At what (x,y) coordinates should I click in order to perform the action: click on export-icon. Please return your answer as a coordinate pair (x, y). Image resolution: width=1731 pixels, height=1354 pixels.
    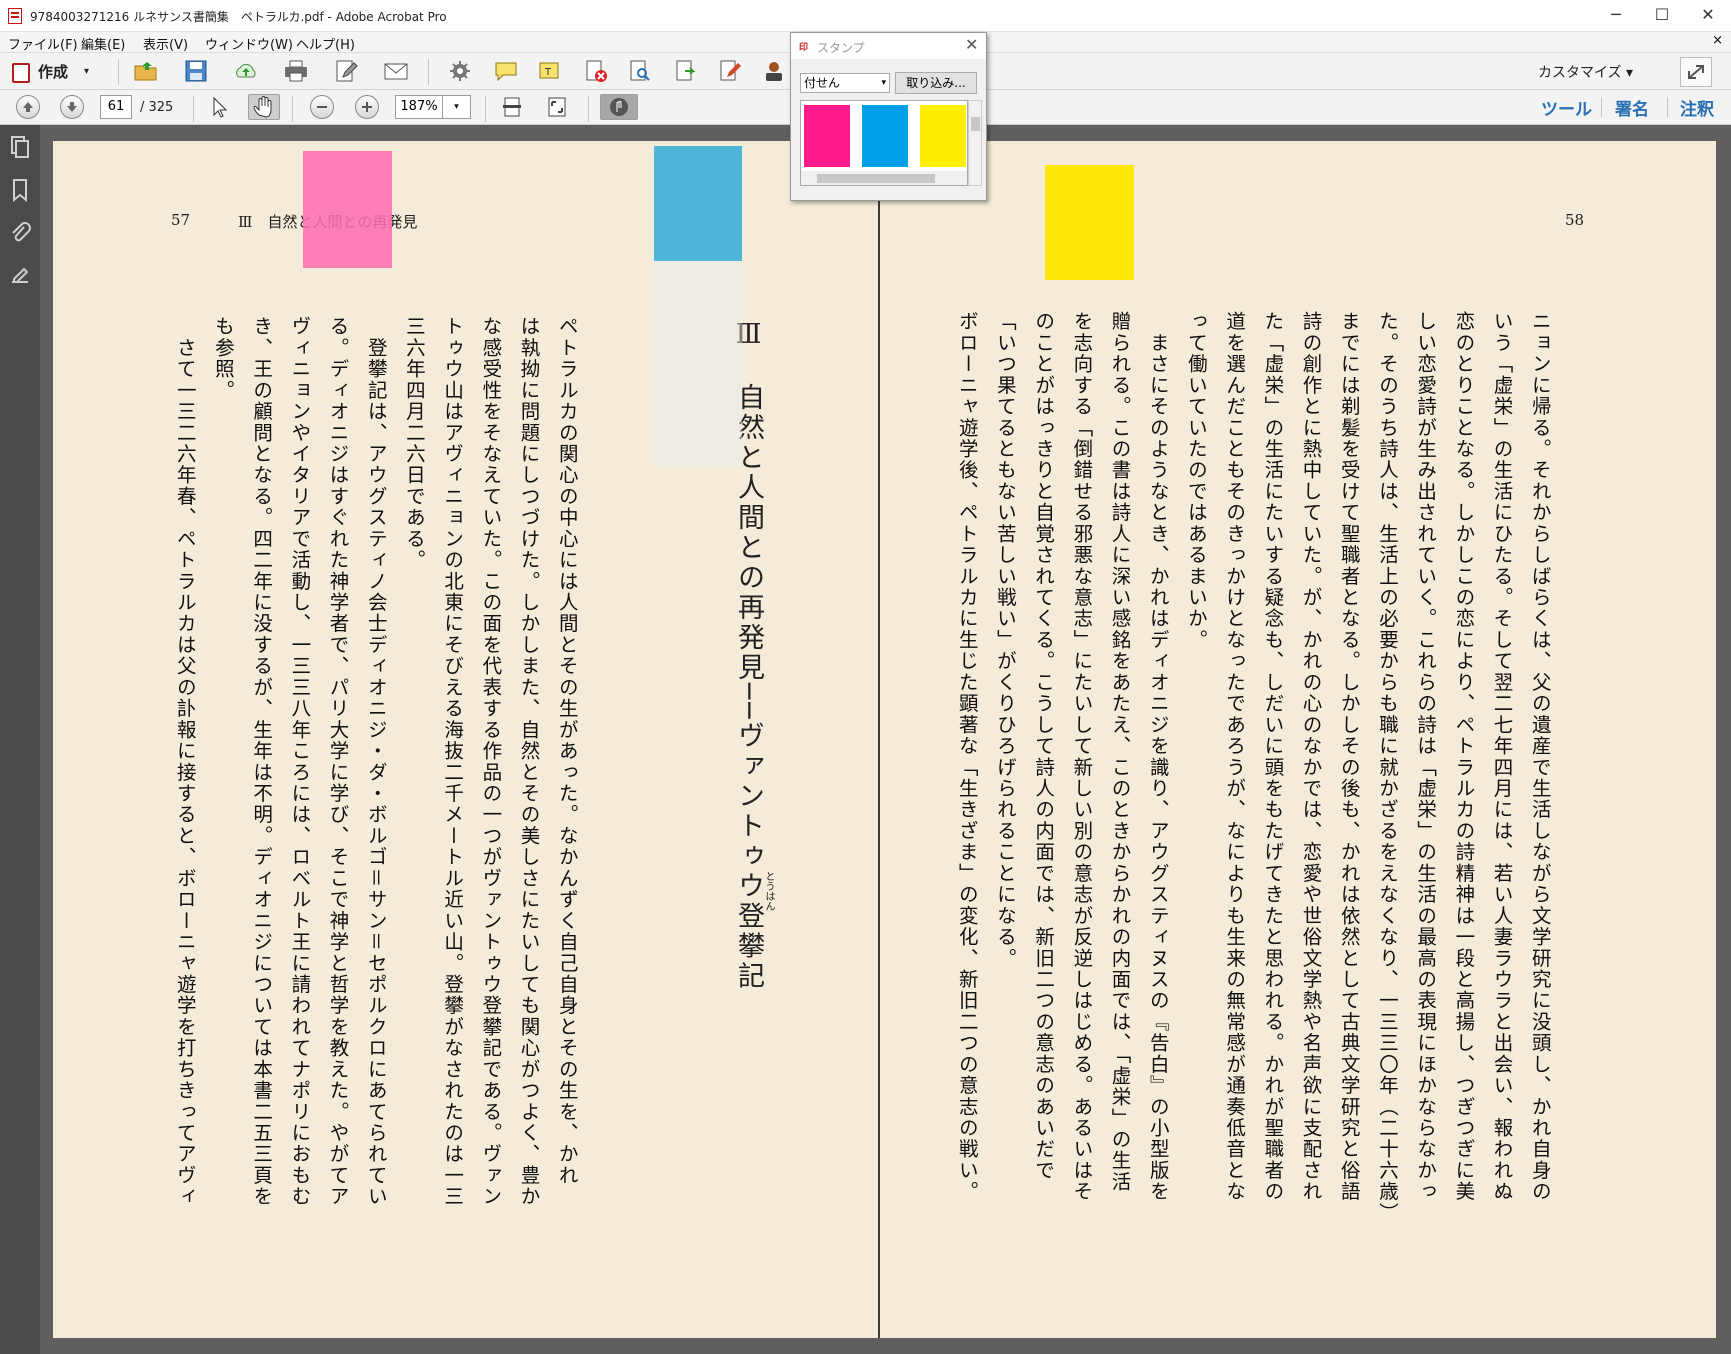
    Looking at the image, I should click on (686, 71).